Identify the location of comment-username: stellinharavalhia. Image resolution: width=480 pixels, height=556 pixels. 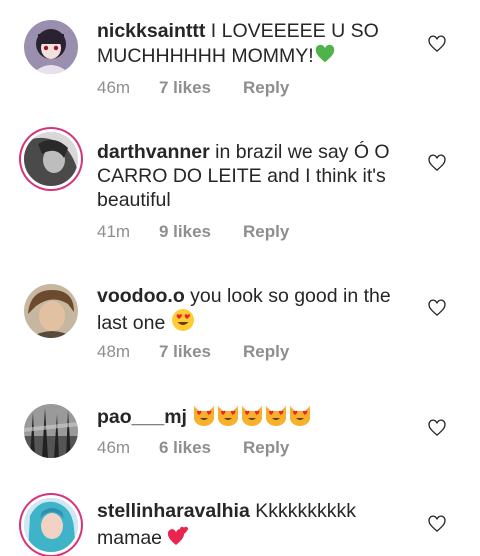
(173, 511).